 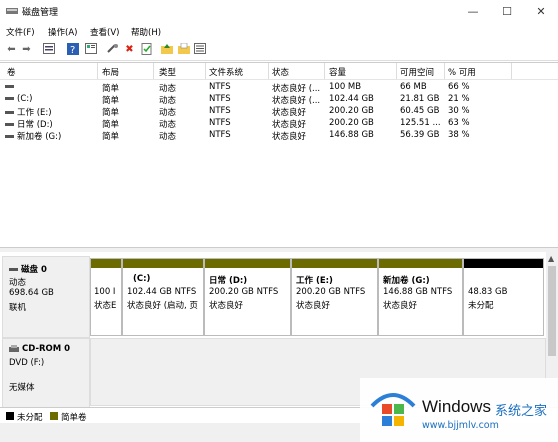 What do you see at coordinates (146, 49) in the screenshot?
I see `check-icon` at bounding box center [146, 49].